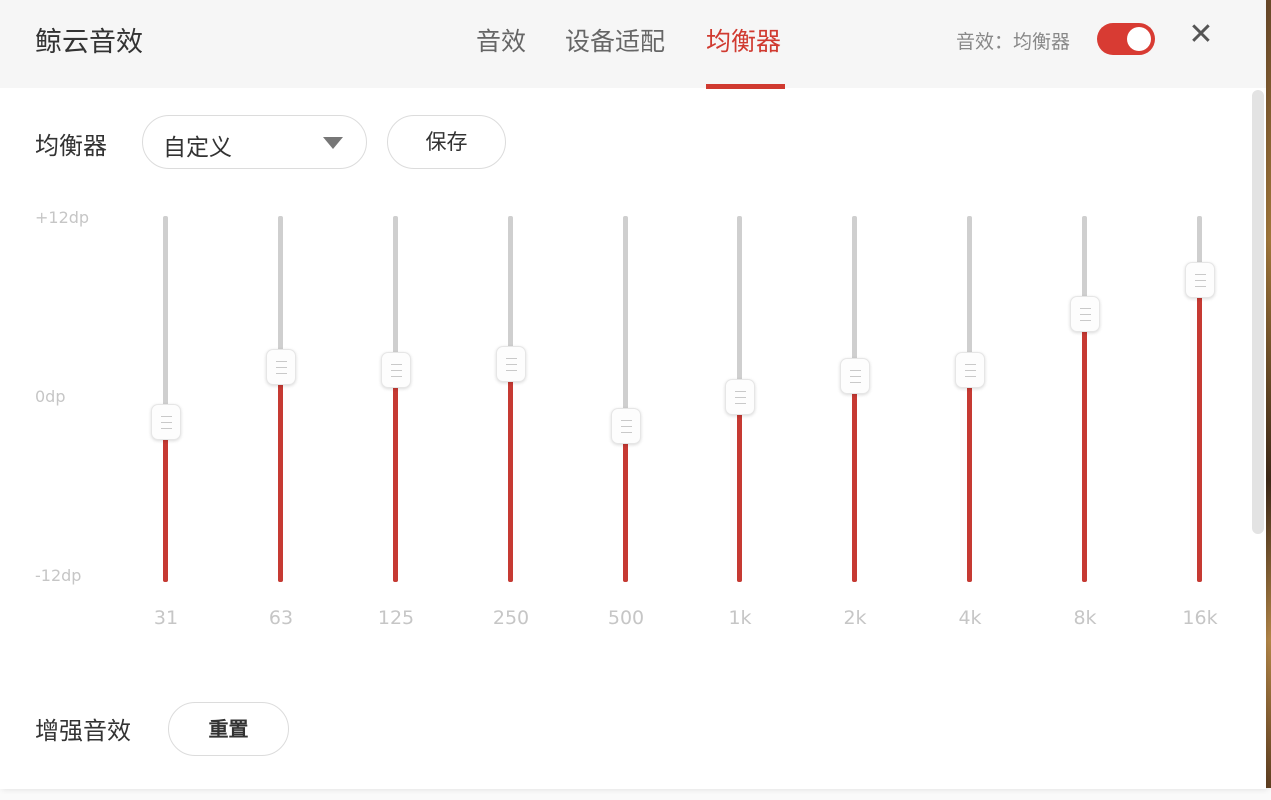 Image resolution: width=1271 pixels, height=800 pixels. I want to click on eq-band-freq-label: 16k, so click(1200, 618).